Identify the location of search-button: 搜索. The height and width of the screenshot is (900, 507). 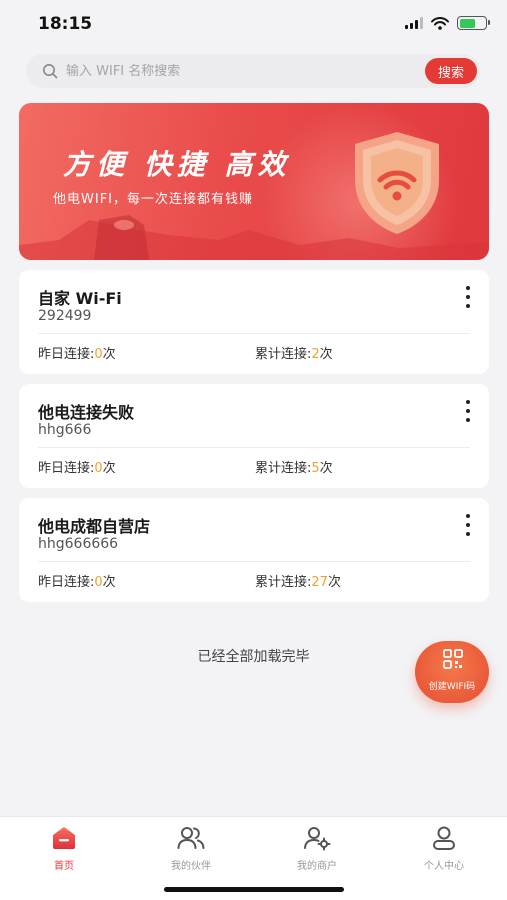
(451, 71).